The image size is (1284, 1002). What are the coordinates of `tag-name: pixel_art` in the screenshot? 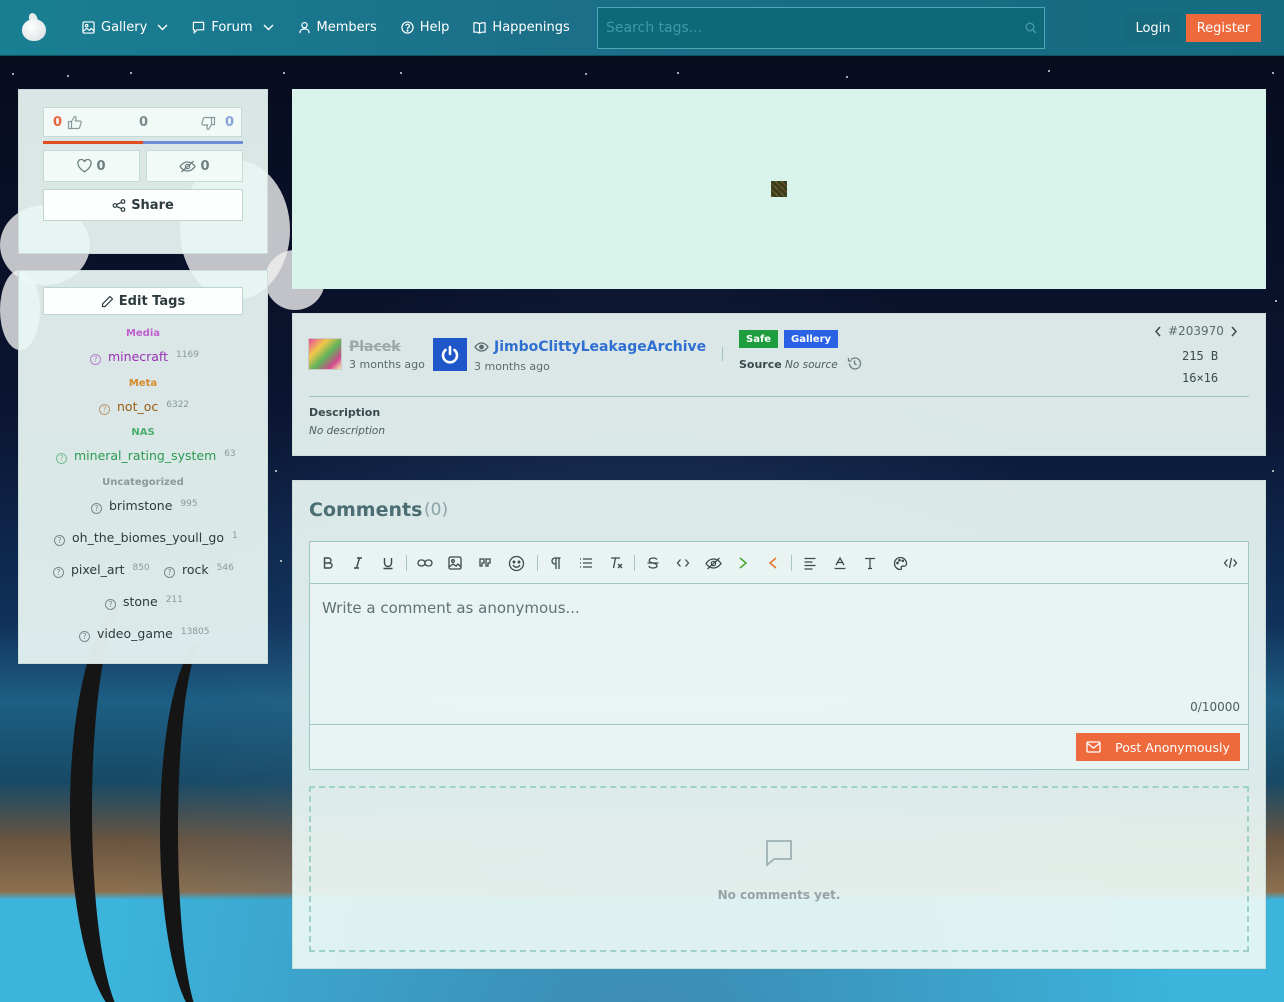 It's located at (98, 569).